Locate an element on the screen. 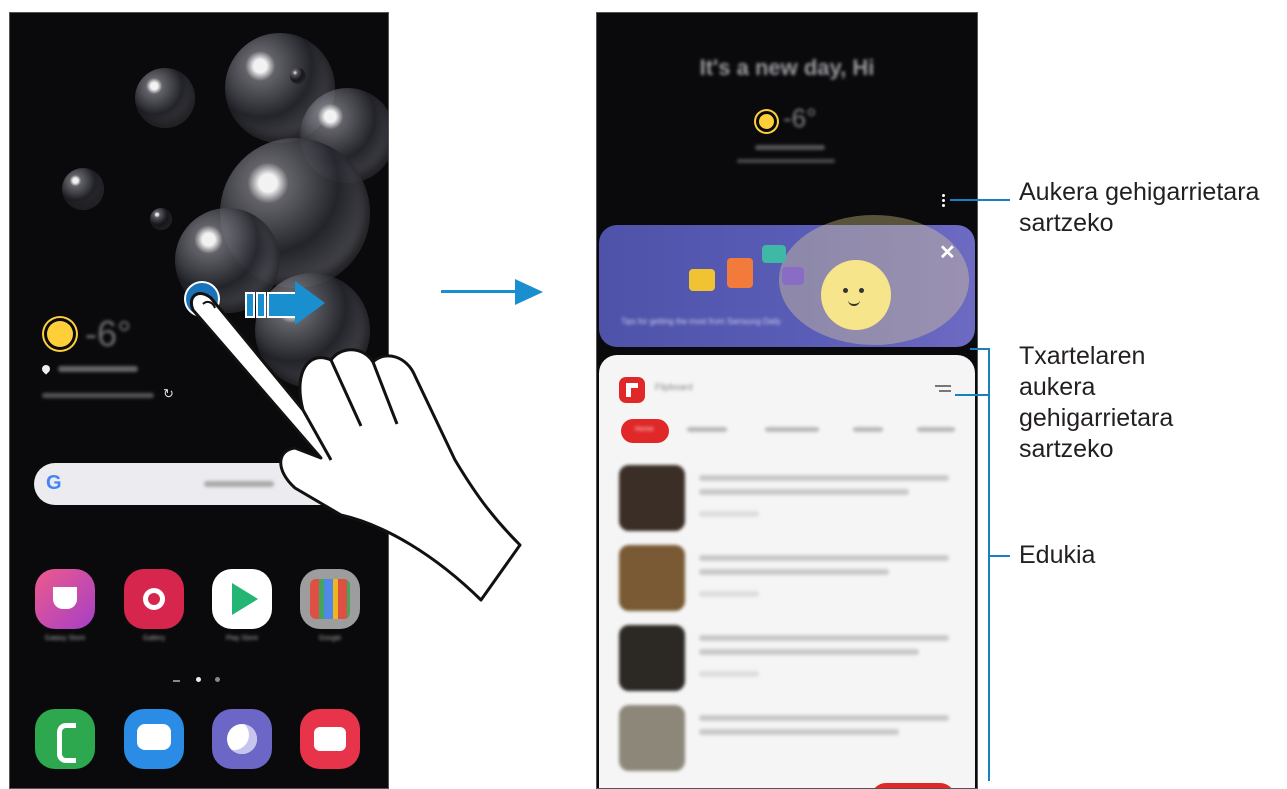 The height and width of the screenshot is (789, 1287). open-app-button is located at coordinates (913, 785).